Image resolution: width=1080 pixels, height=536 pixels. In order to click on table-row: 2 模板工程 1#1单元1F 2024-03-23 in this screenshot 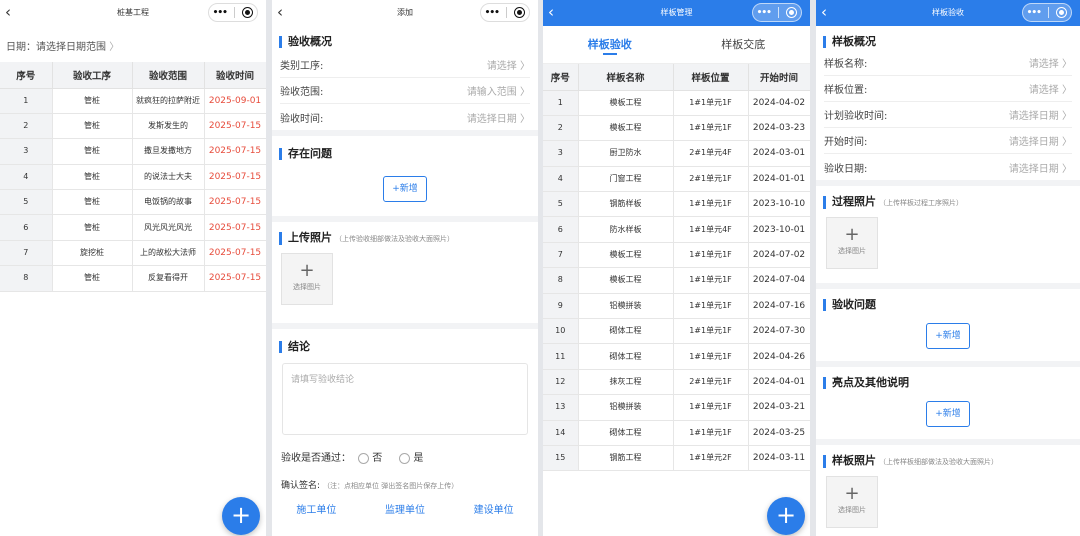, I will do `click(676, 128)`.